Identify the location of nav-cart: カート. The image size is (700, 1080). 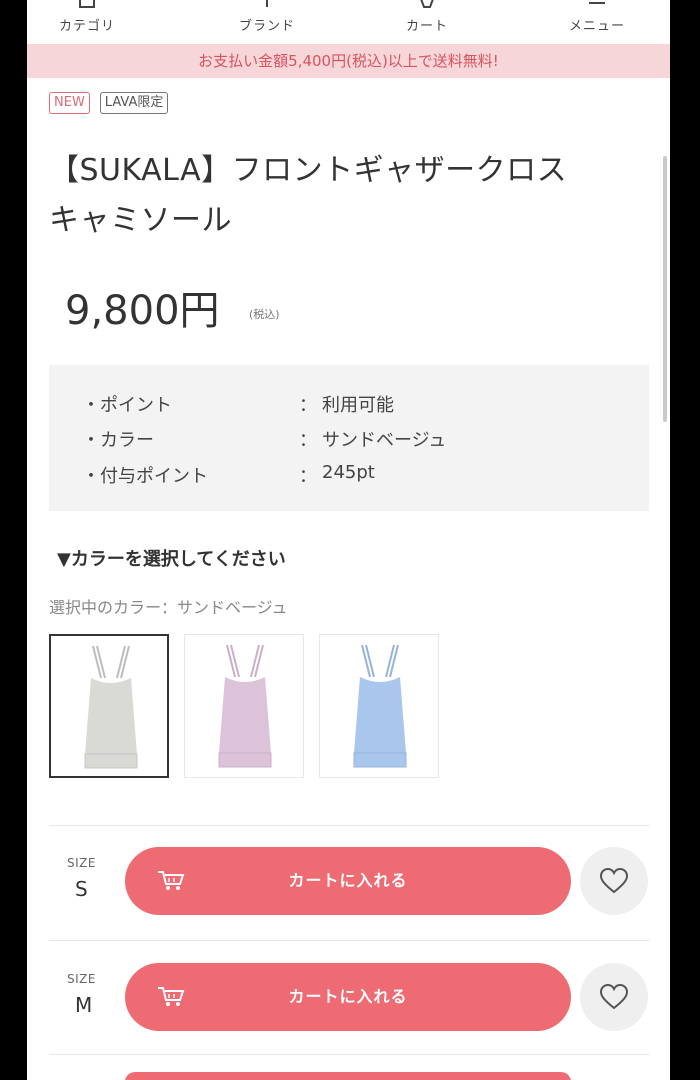
(427, 22).